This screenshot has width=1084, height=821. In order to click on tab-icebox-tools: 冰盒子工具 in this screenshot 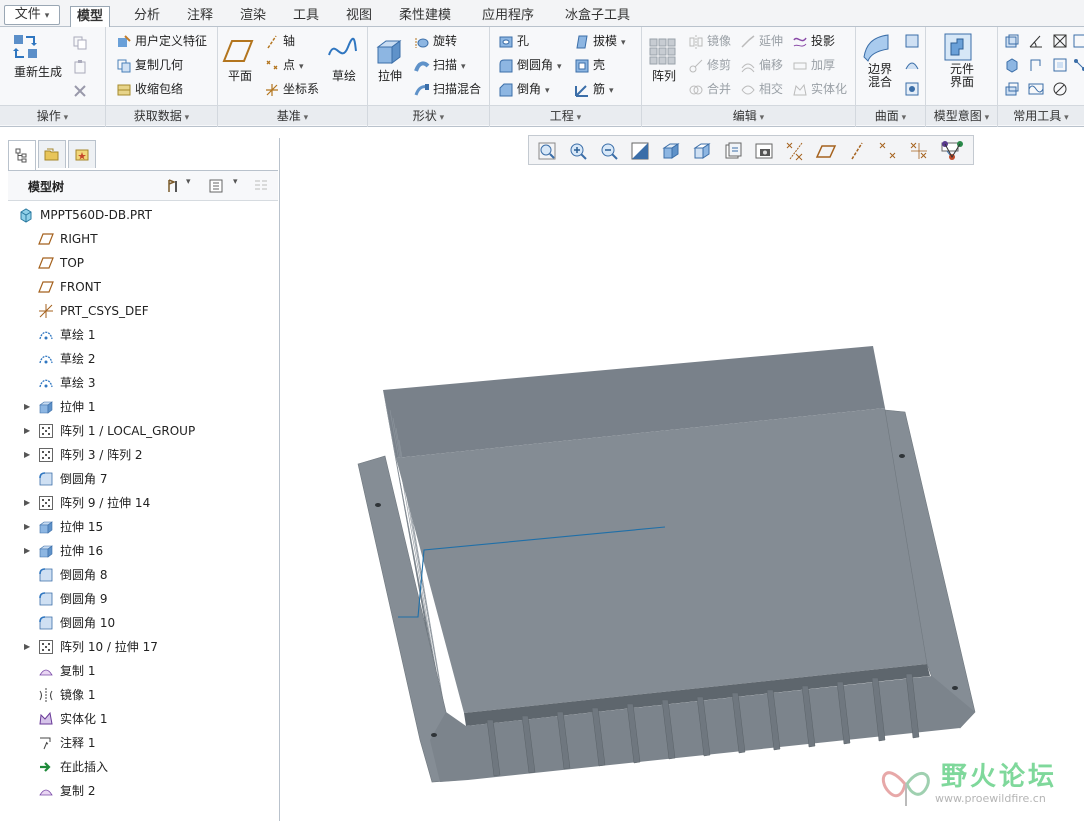, I will do `click(597, 16)`.